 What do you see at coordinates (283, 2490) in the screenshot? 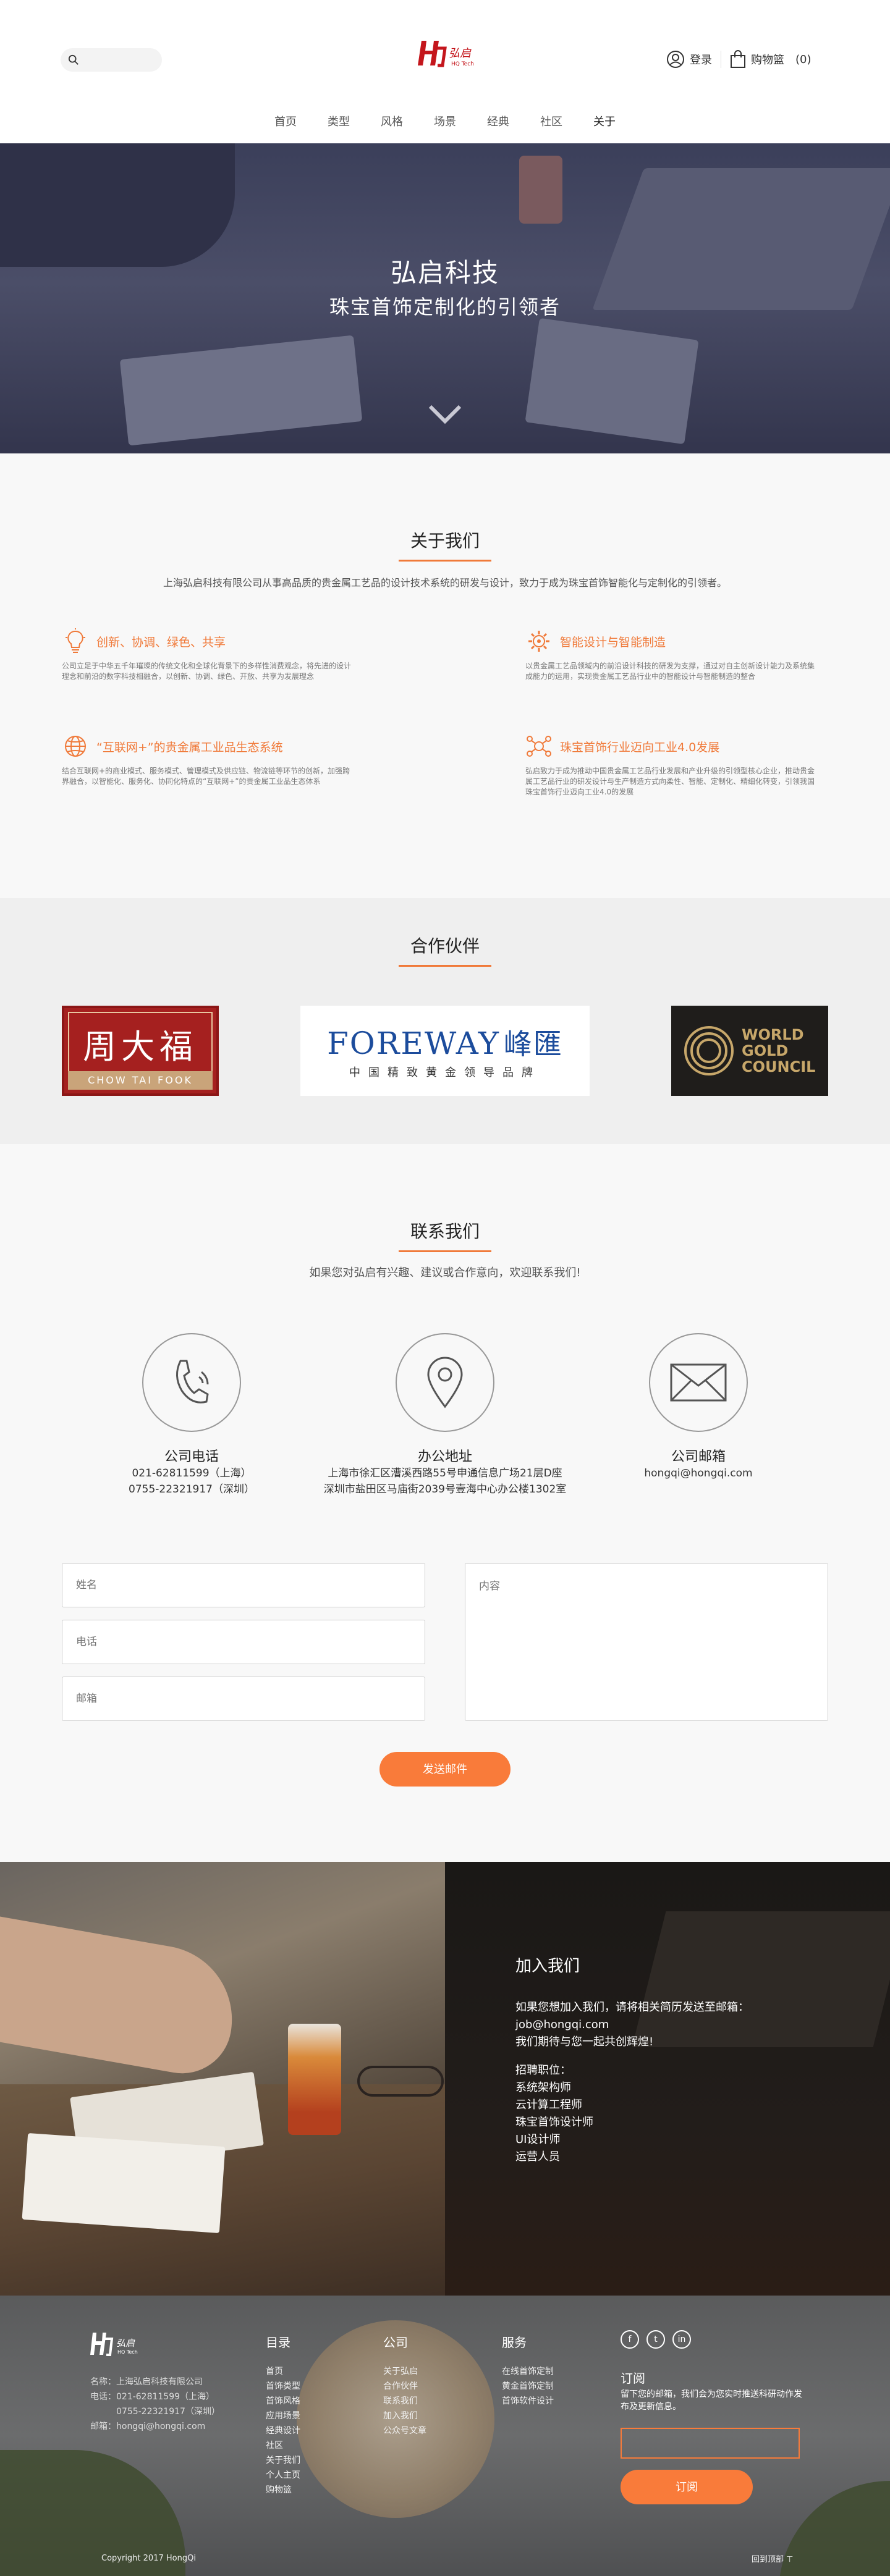
I see `footer-link: 购物篮` at bounding box center [283, 2490].